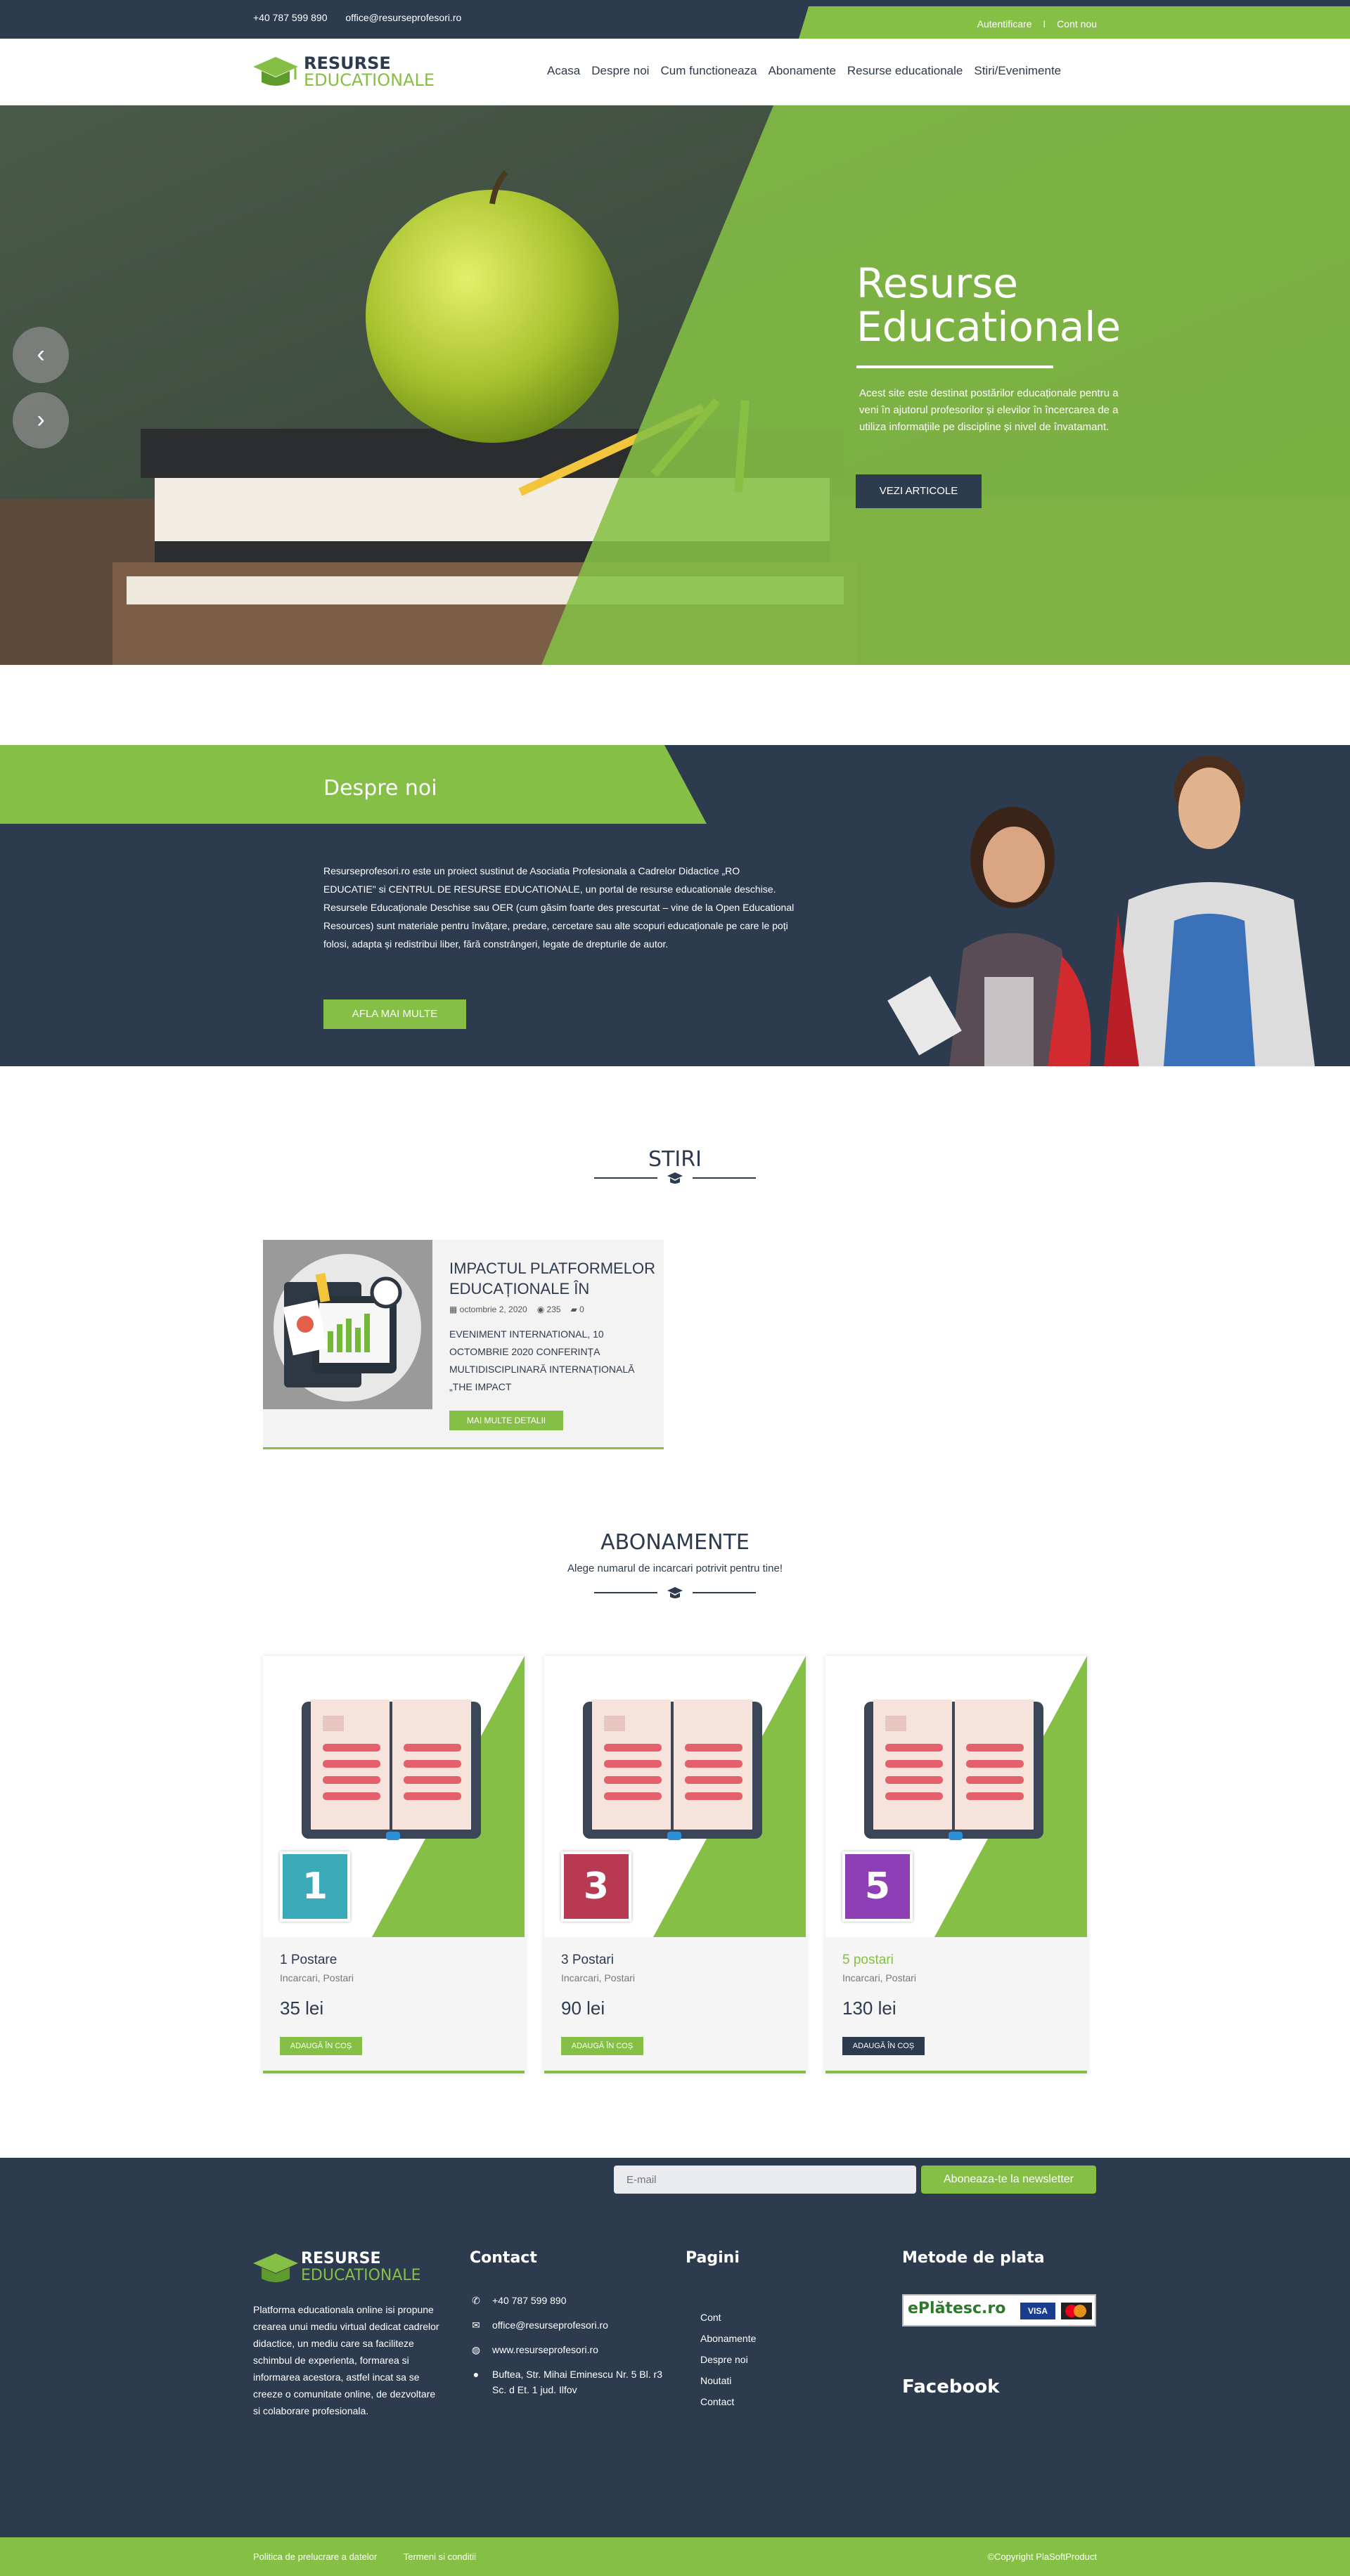 This screenshot has height=2576, width=1350. I want to click on plan-artwork: 1, so click(394, 1797).